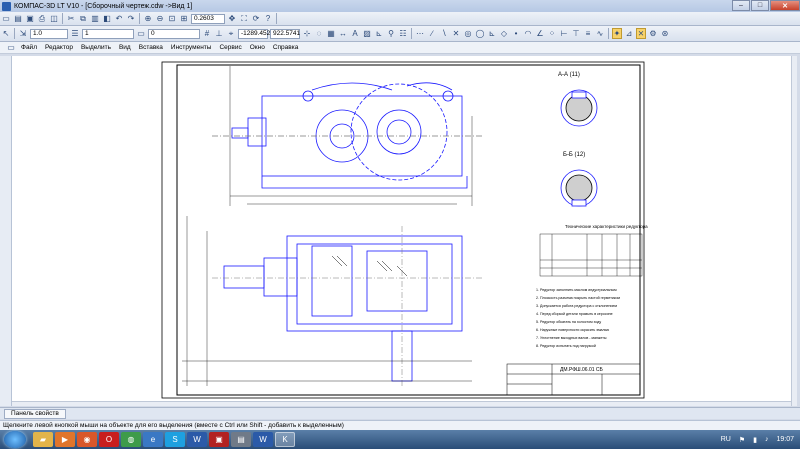 The width and height of the screenshot is (800, 449). Describe the element at coordinates (403, 33) in the screenshot. I see `spec-icon: ☷` at that location.